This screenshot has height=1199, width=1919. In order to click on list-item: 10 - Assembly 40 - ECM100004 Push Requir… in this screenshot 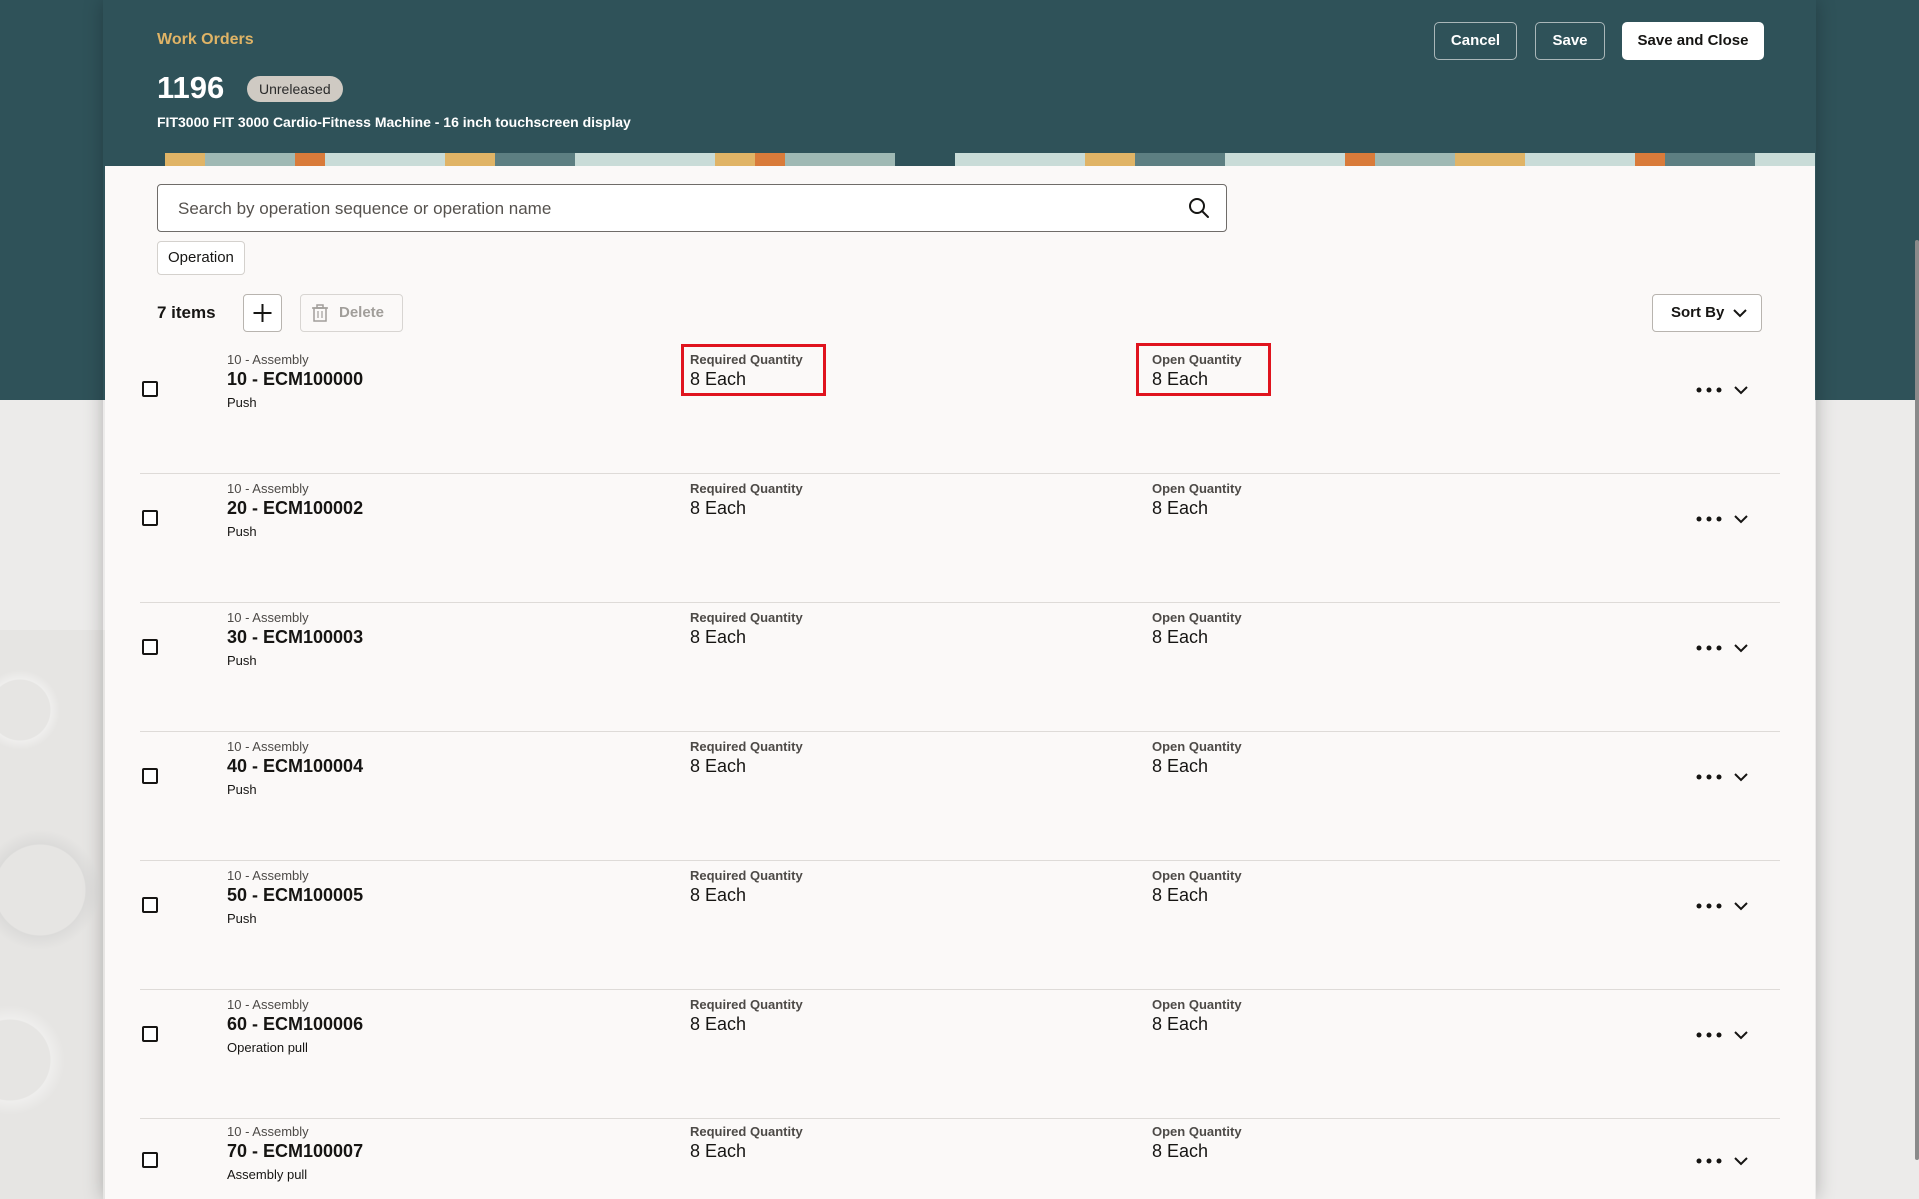, I will do `click(960, 796)`.